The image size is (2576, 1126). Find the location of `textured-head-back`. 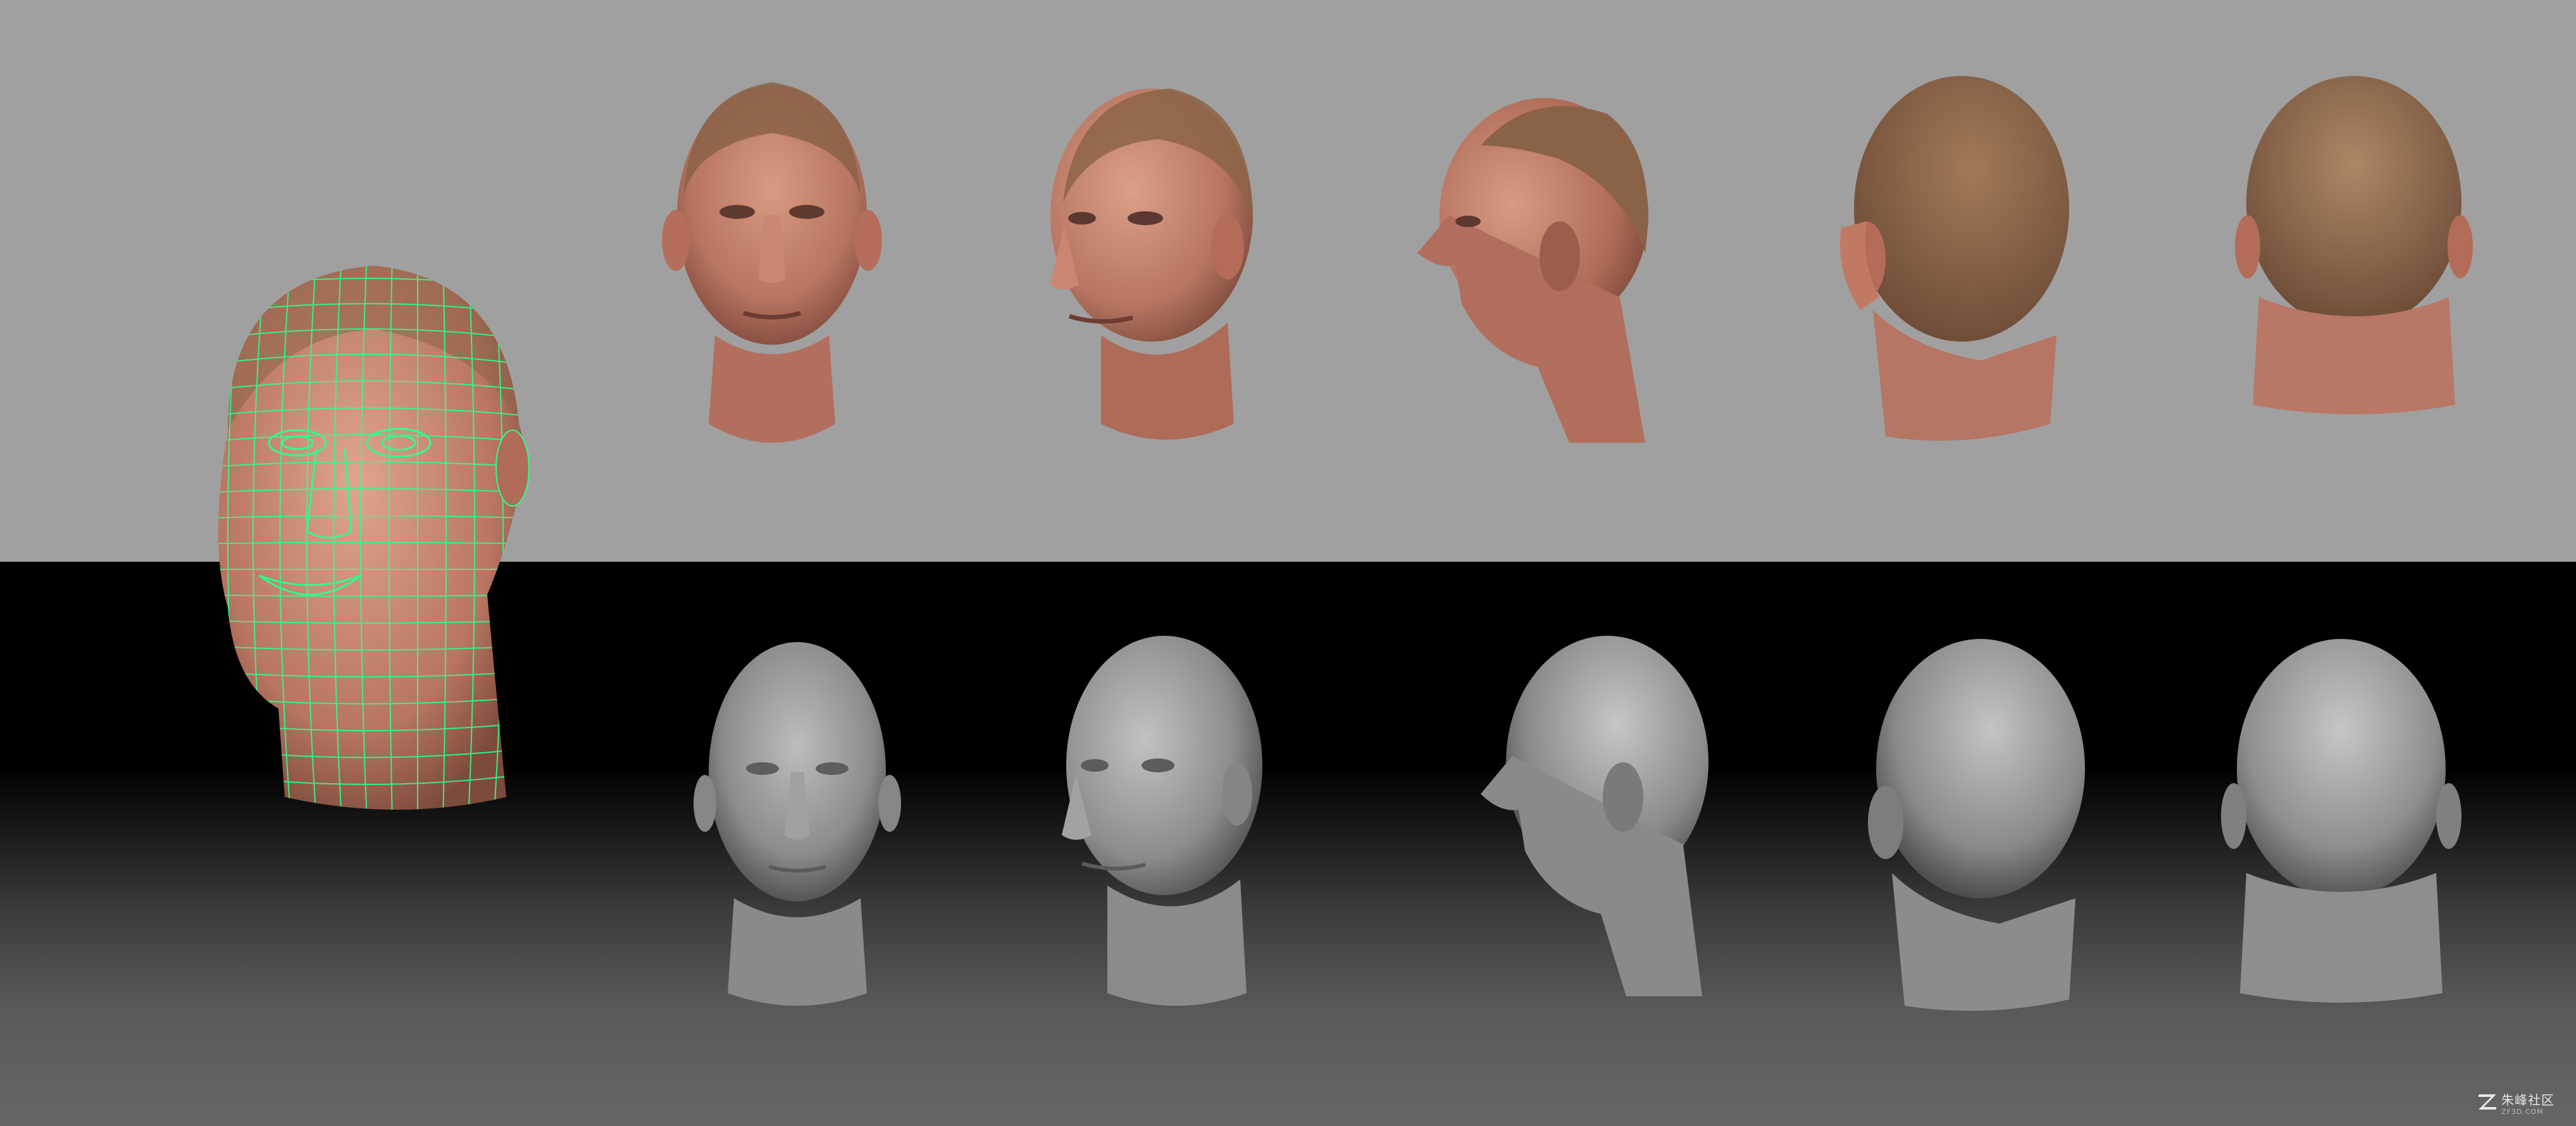

textured-head-back is located at coordinates (2354, 245).